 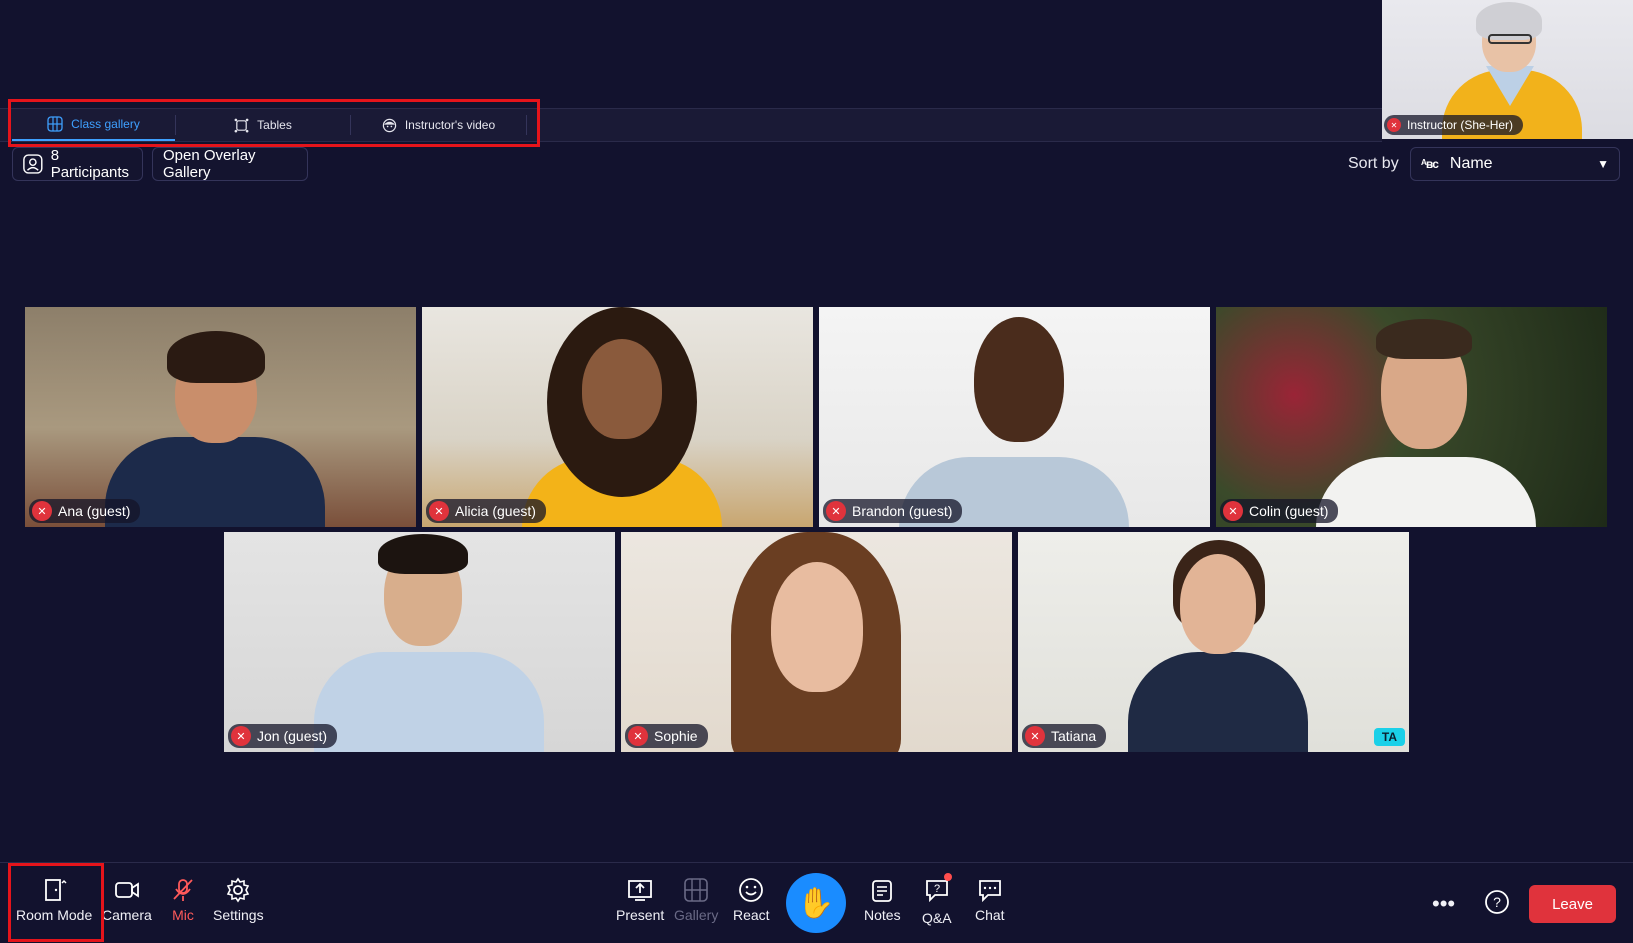 What do you see at coordinates (54, 900) in the screenshot?
I see `room-mode-button: Room Mode` at bounding box center [54, 900].